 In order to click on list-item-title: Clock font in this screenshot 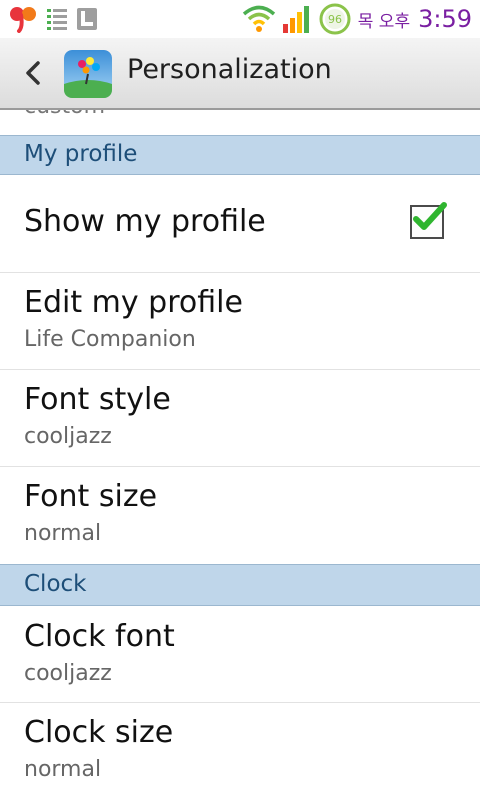, I will do `click(99, 636)`.